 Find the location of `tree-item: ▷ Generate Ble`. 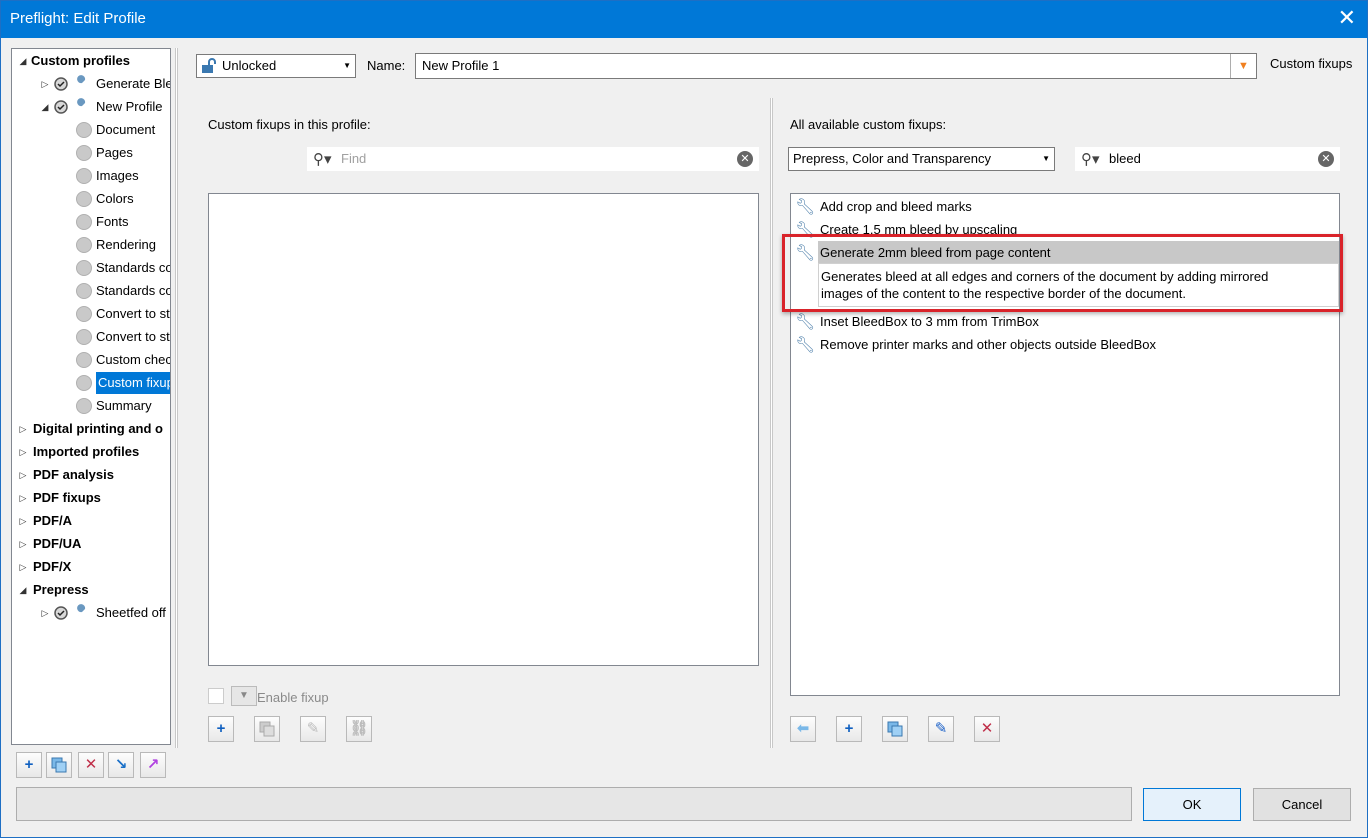

tree-item: ▷ Generate Ble is located at coordinates (91, 84).